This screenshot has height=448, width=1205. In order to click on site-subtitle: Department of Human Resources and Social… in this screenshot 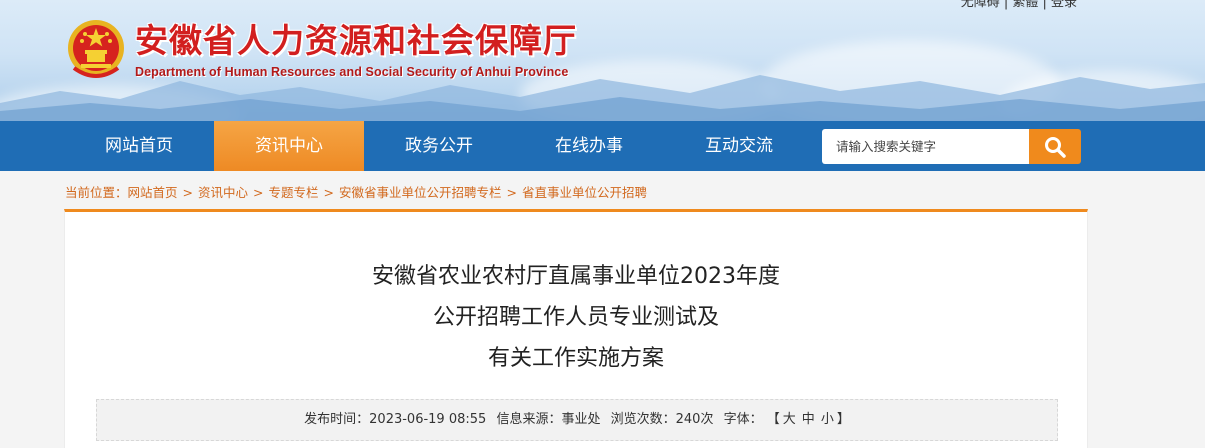, I will do `click(352, 72)`.